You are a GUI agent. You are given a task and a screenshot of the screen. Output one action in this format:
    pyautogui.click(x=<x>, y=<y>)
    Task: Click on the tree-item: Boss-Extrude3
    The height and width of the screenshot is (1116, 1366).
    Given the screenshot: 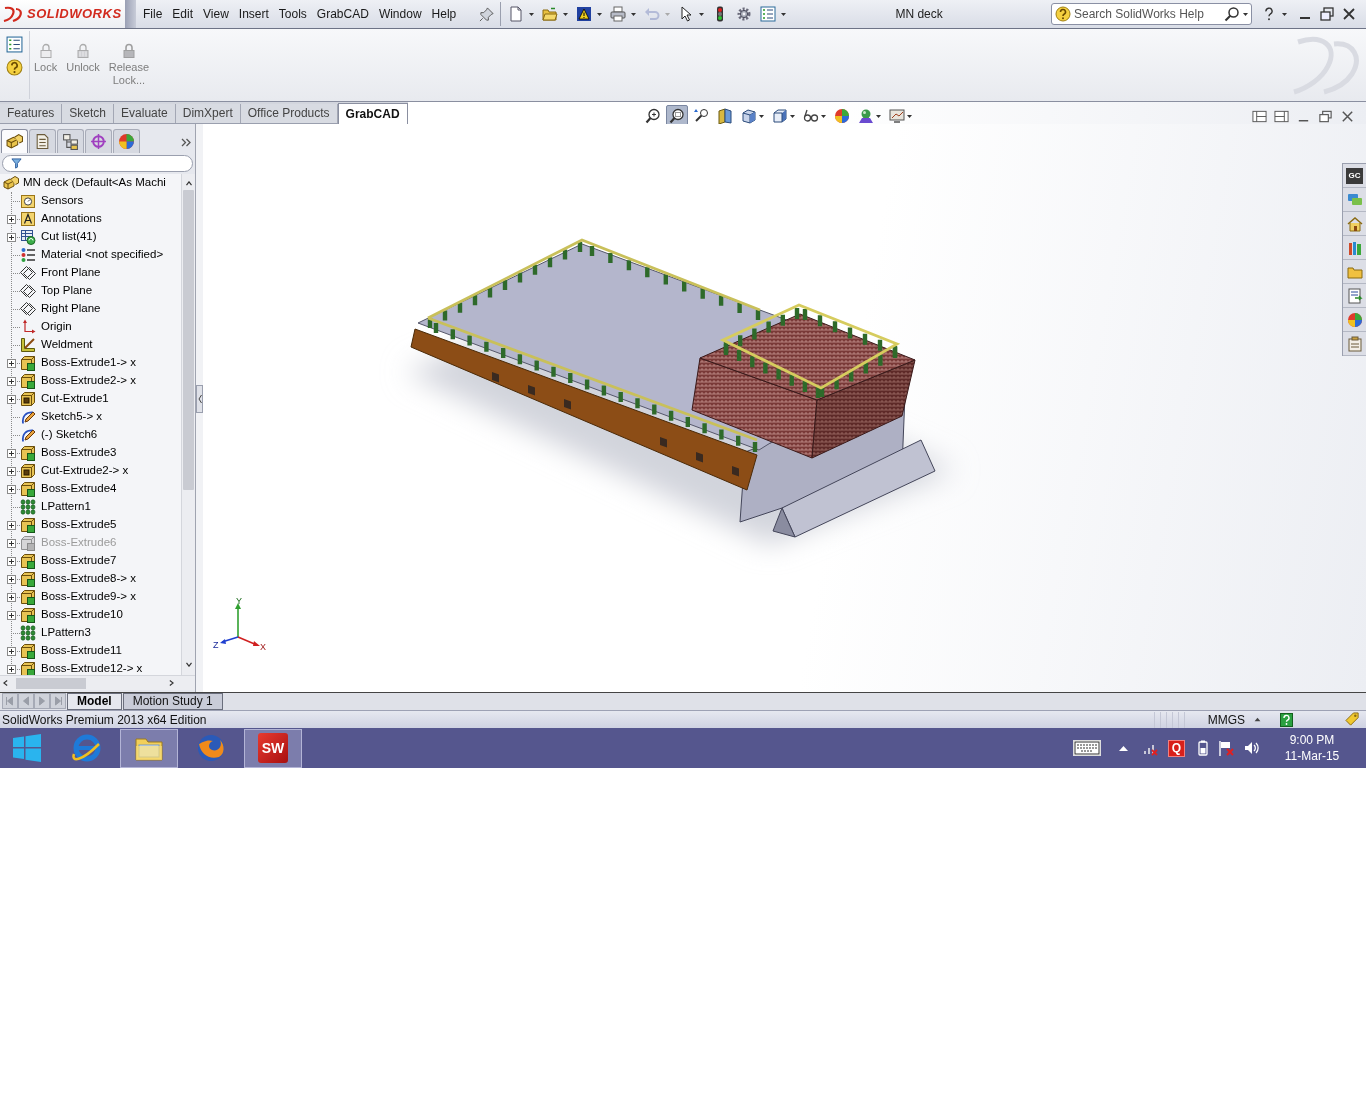 What is the action you would take?
    pyautogui.click(x=79, y=453)
    